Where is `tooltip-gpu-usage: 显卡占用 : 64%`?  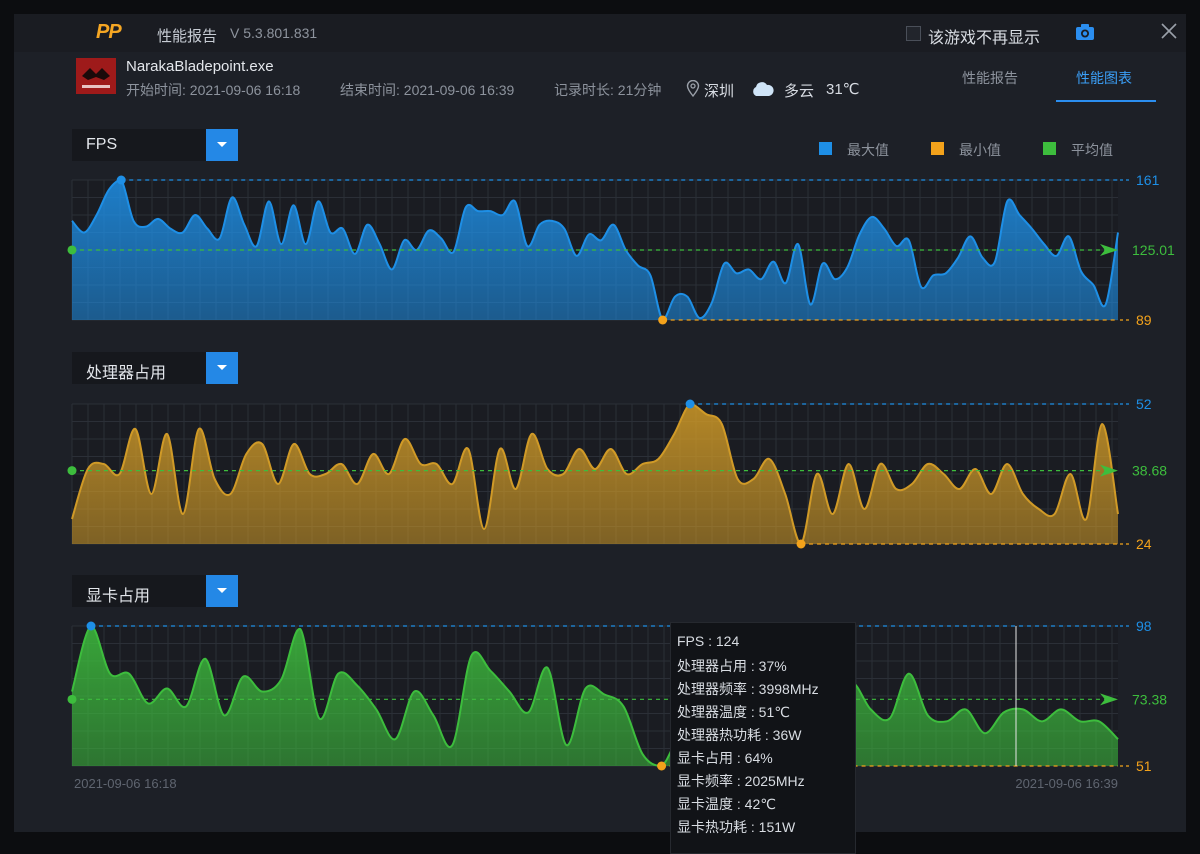
tooltip-gpu-usage: 显卡占用 : 64% is located at coordinates (725, 758).